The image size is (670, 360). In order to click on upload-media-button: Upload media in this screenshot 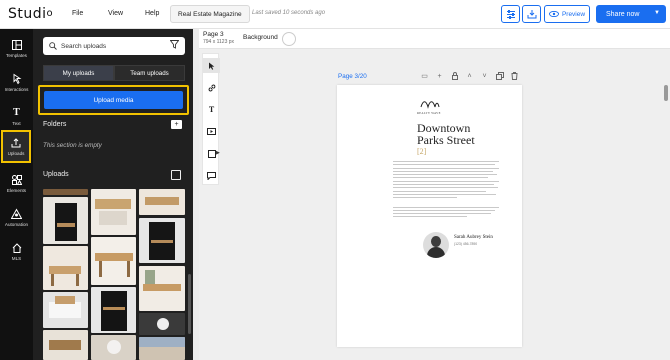, I will do `click(113, 100)`.